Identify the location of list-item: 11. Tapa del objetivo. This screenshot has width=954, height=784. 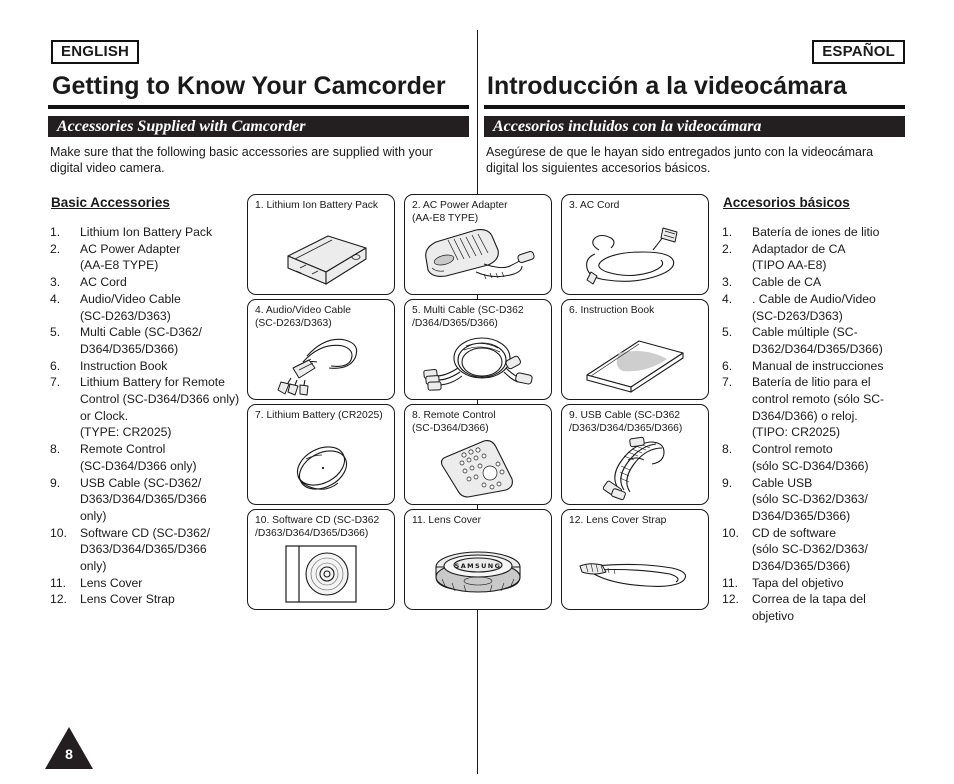
(814, 583).